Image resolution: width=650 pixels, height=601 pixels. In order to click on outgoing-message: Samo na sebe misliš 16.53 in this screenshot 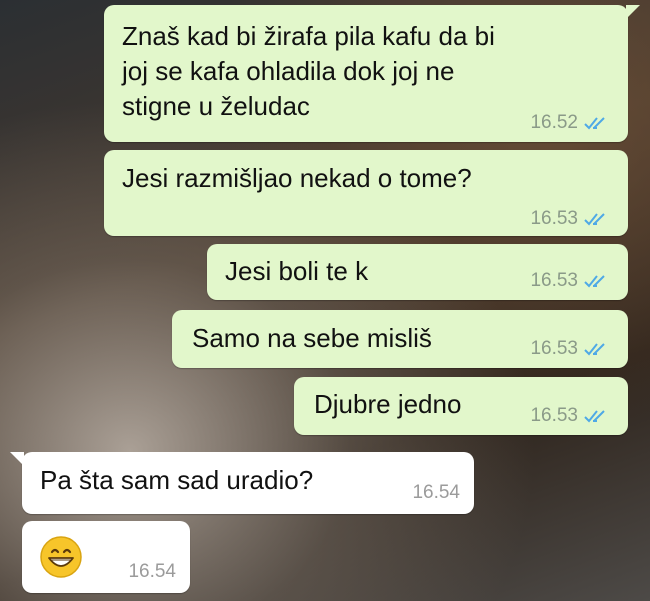, I will do `click(400, 339)`.